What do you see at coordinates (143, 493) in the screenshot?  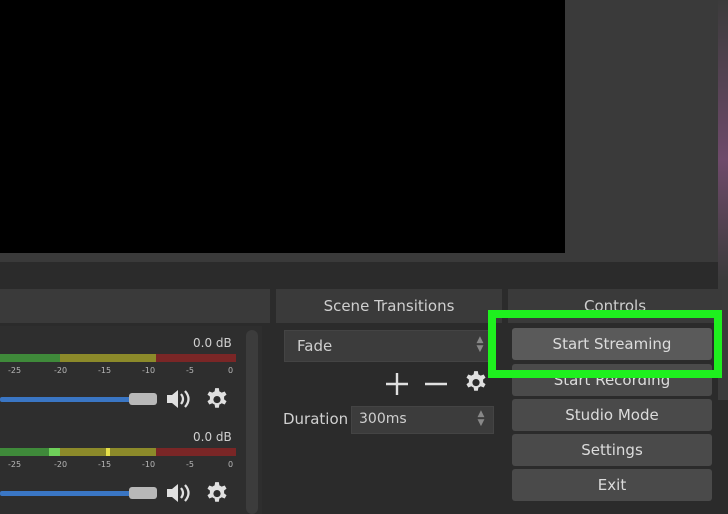 I see `channel-2-slider-handle` at bounding box center [143, 493].